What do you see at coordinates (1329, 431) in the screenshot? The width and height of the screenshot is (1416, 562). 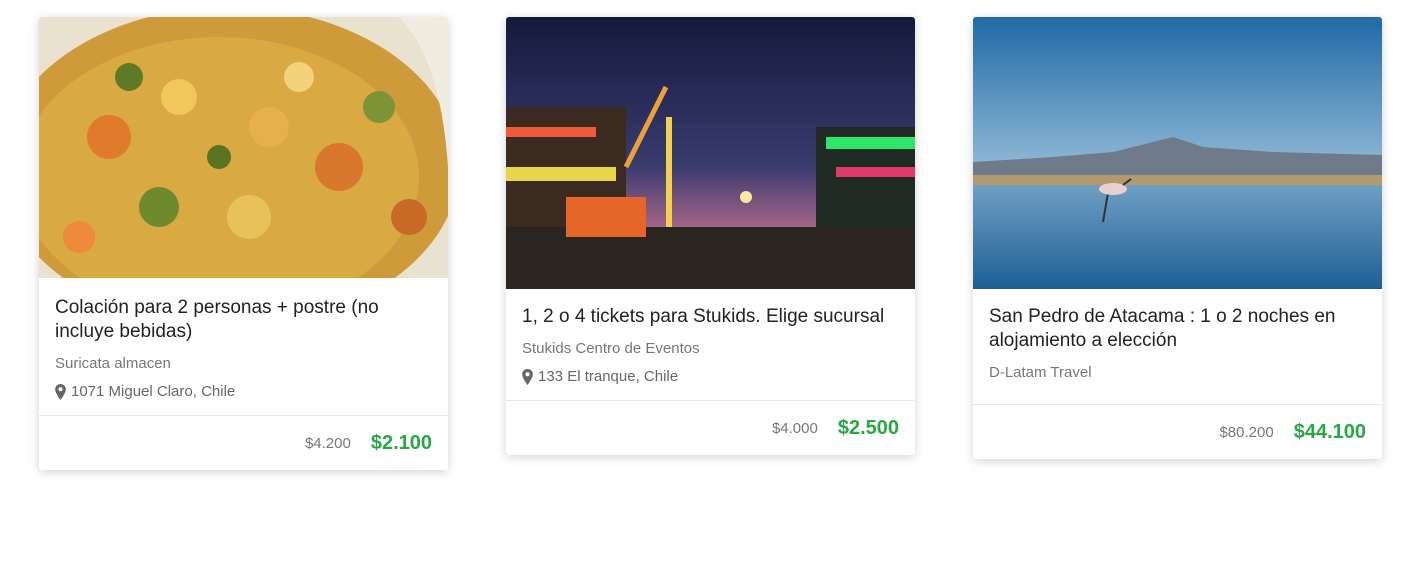 I see `discount-price: $44.100` at bounding box center [1329, 431].